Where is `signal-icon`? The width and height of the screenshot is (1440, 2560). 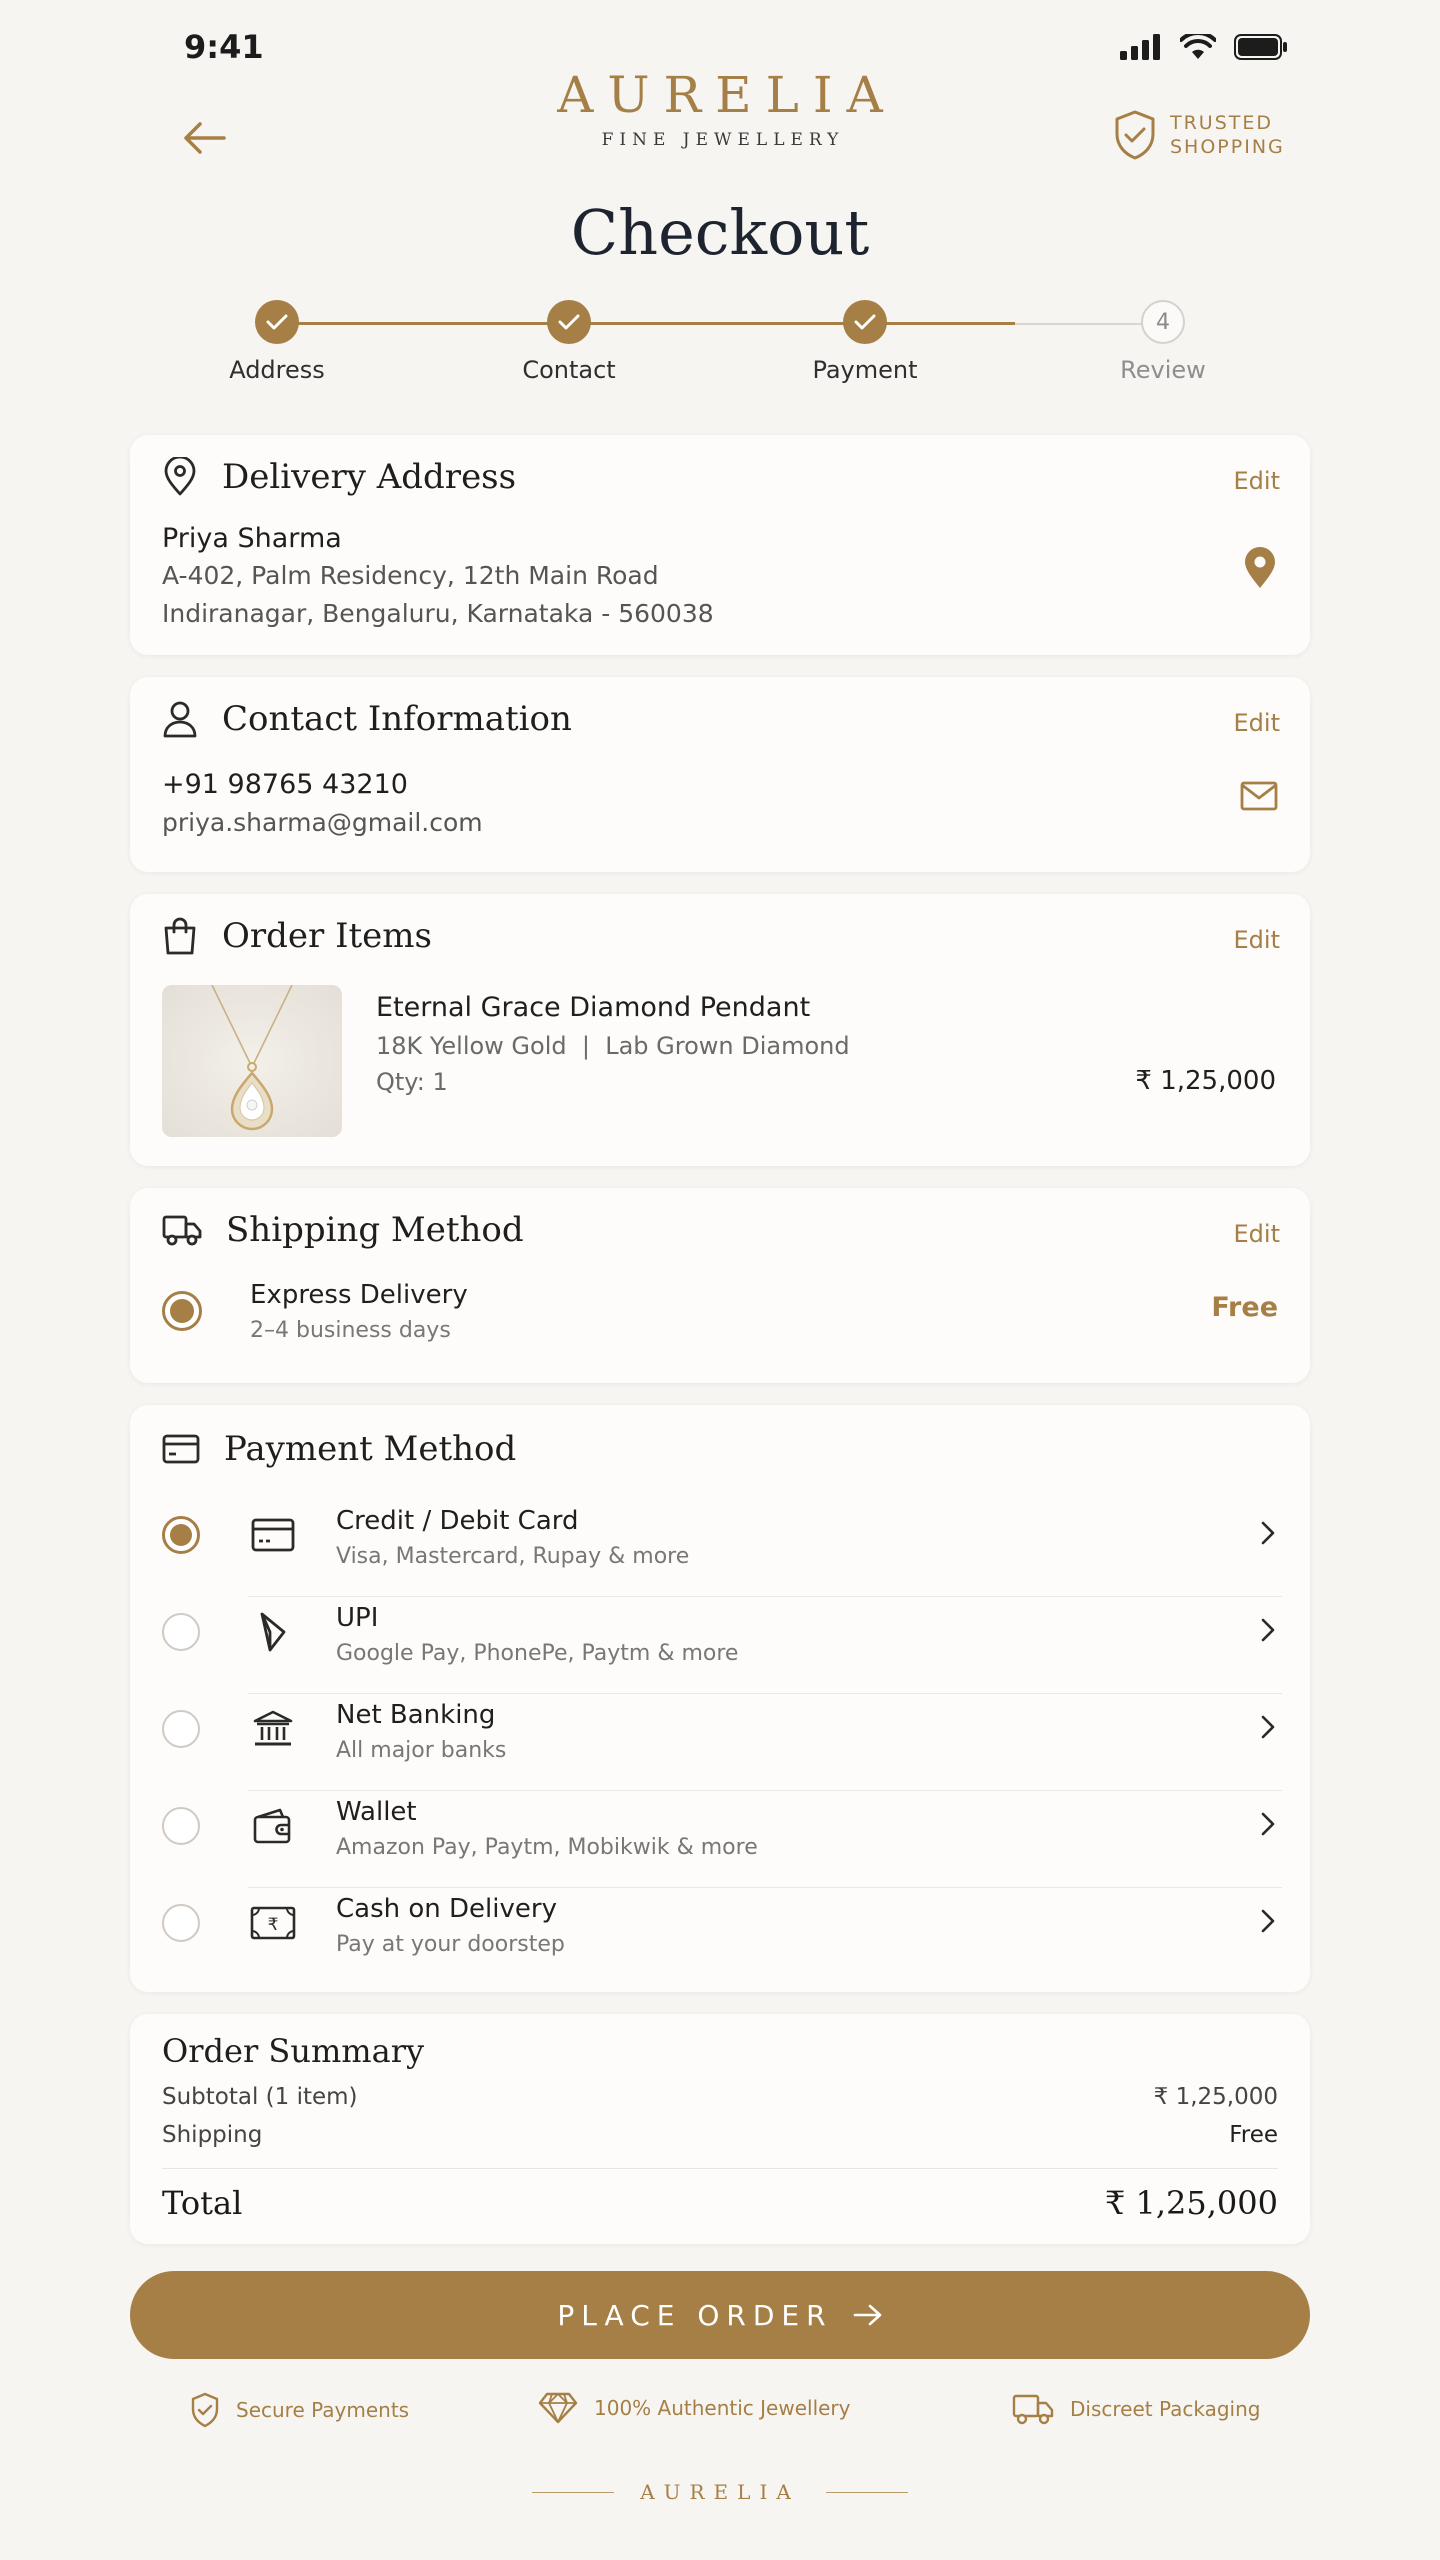 signal-icon is located at coordinates (1140, 47).